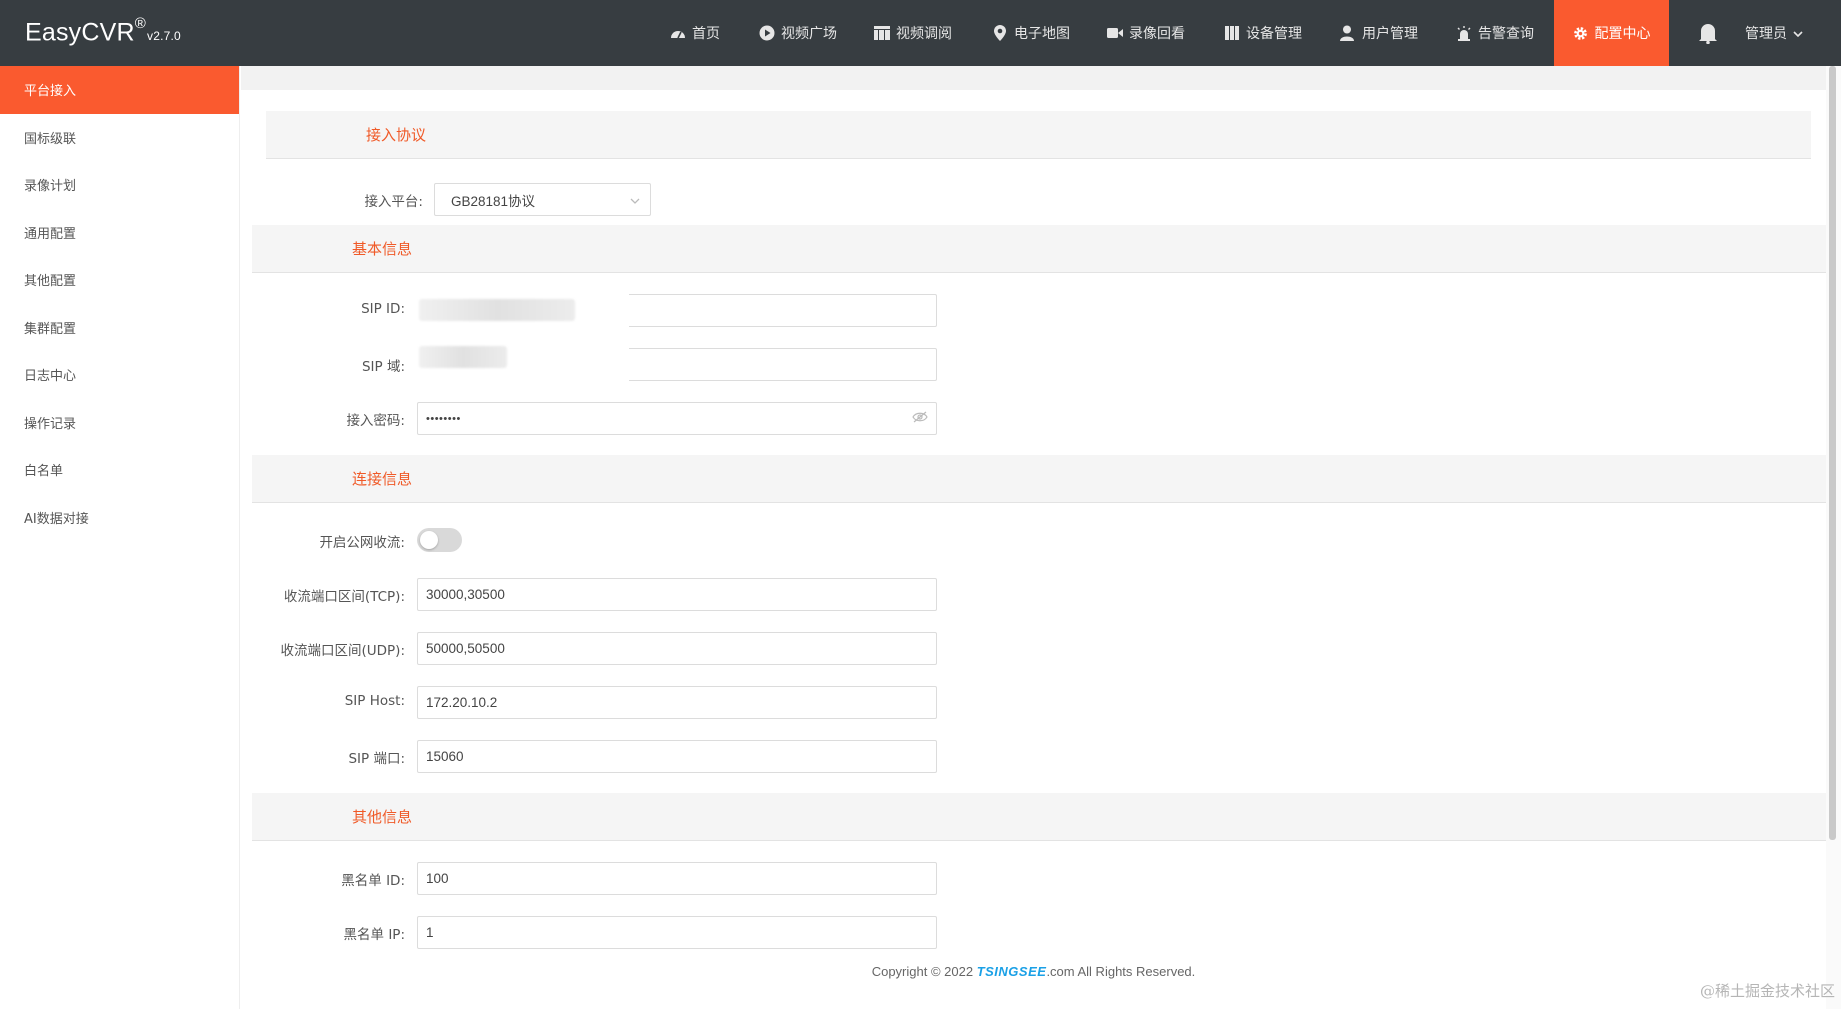 The height and width of the screenshot is (1009, 1841). I want to click on nav-video-square-label: 视频广场, so click(809, 34).